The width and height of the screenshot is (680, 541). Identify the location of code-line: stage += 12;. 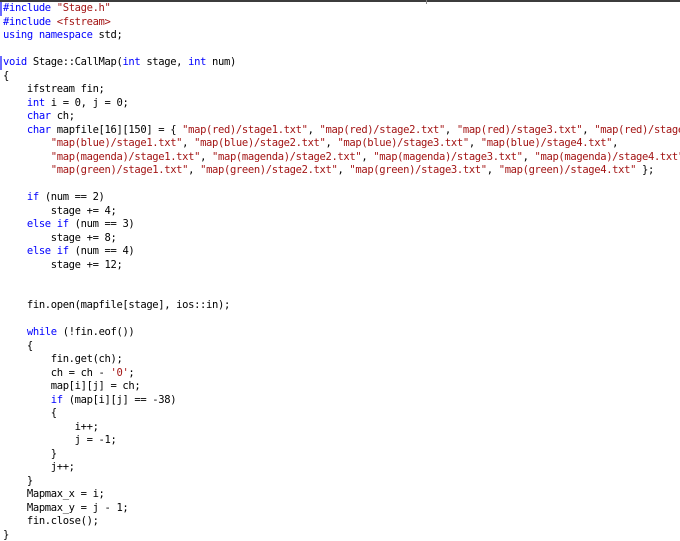
(340, 266).